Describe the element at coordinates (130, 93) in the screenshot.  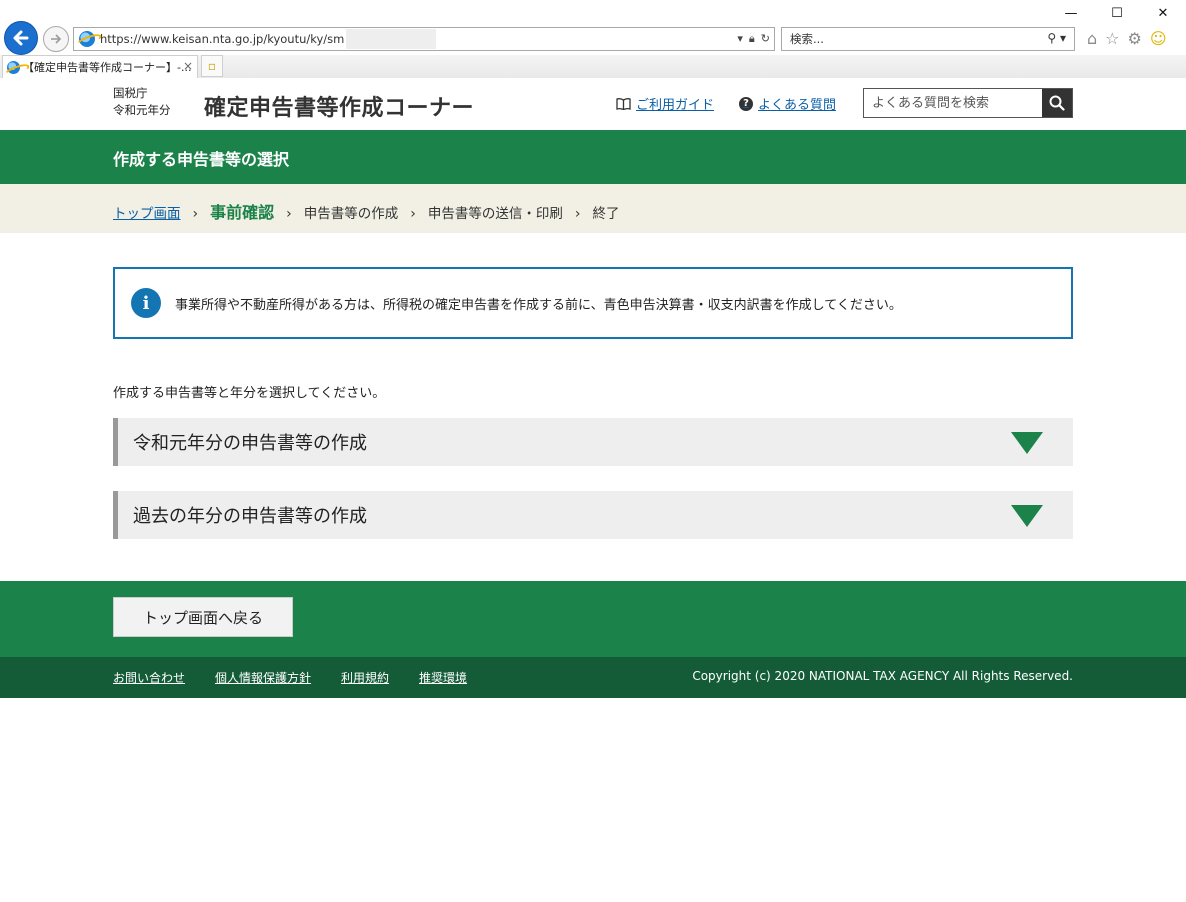
I see `agency-name: 国税庁` at that location.